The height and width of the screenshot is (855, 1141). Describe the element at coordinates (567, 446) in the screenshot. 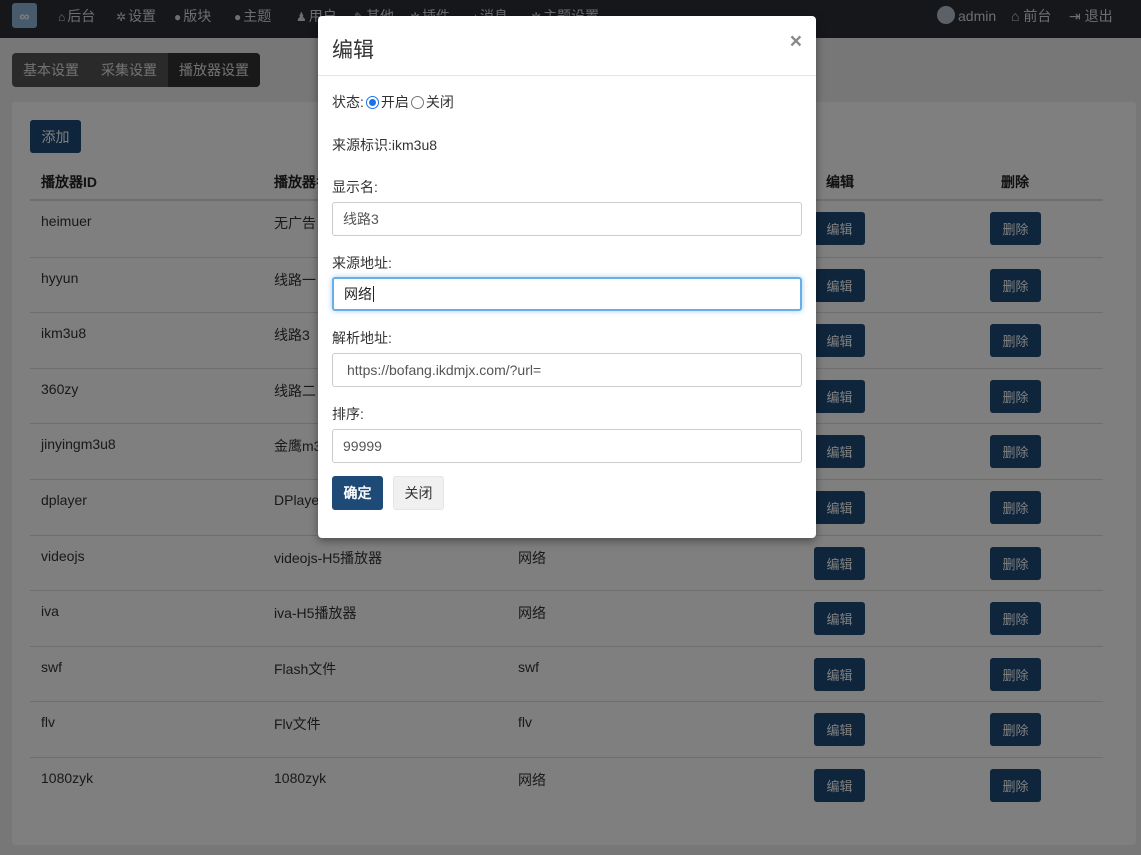

I see `sort-input: 99999` at that location.